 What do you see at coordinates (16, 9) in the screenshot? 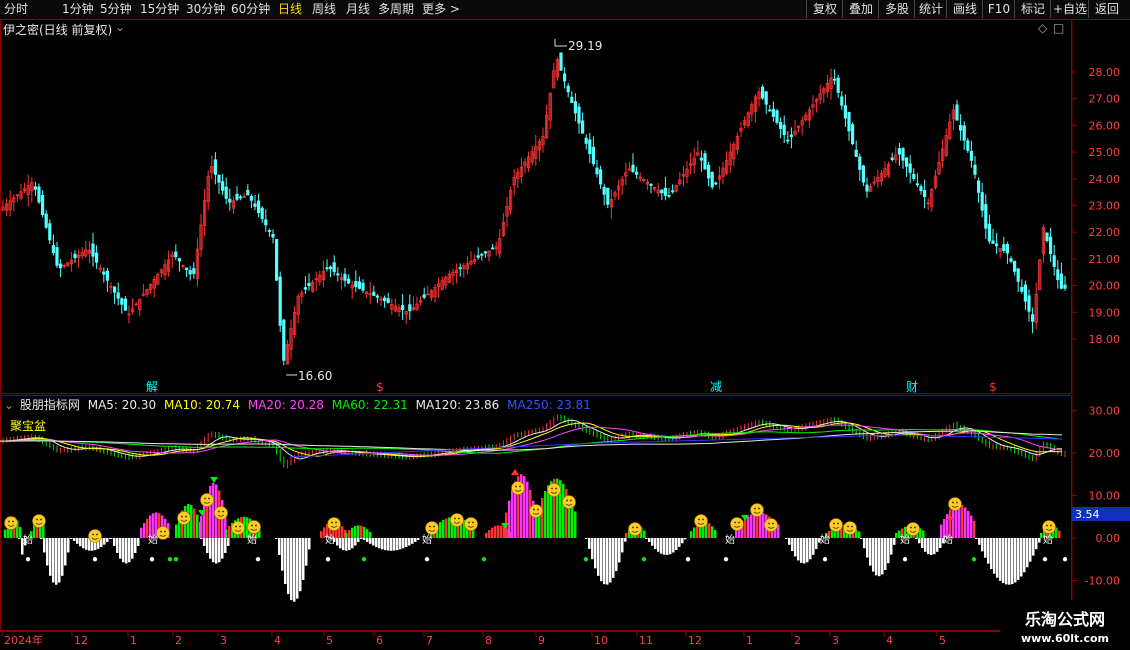
I see `tab-fenshi: 分时` at bounding box center [16, 9].